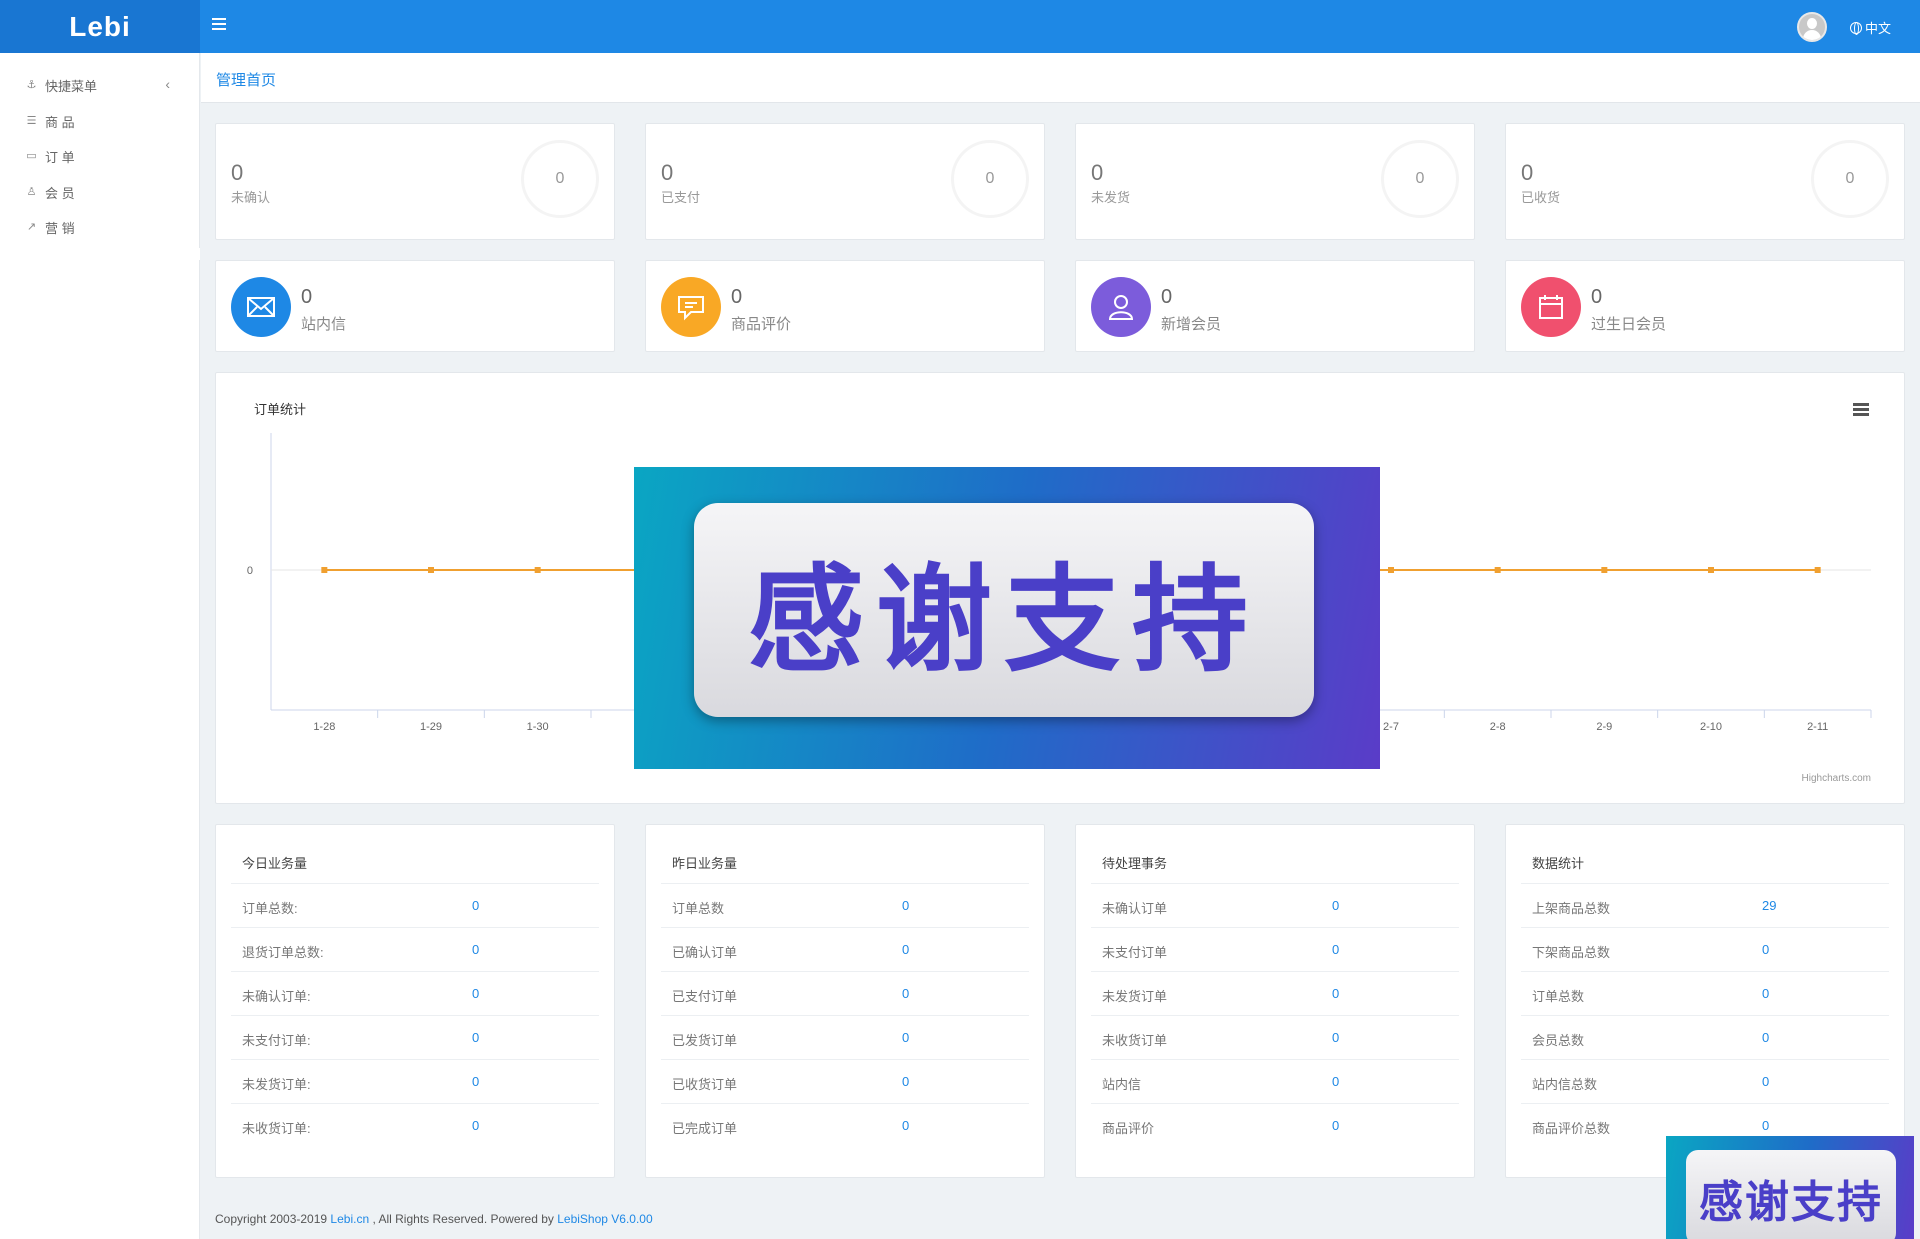 This screenshot has height=1239, width=1920. I want to click on row-label: 未确认订单:, so click(276, 996).